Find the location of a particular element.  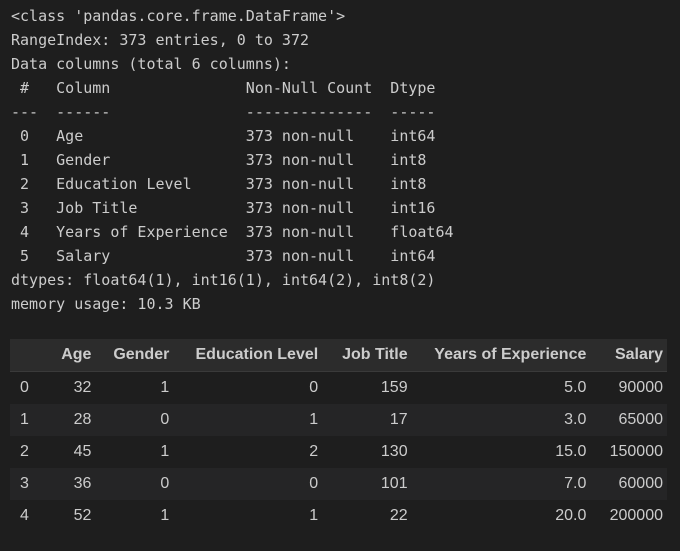

column-header-age: Age is located at coordinates (73, 355).